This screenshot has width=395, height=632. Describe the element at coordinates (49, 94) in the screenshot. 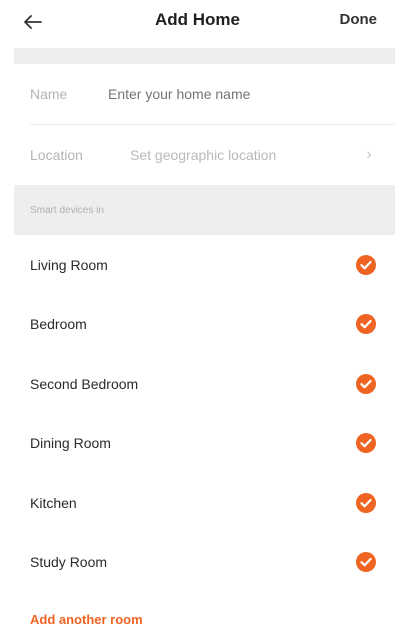

I see `name-label: Name` at that location.